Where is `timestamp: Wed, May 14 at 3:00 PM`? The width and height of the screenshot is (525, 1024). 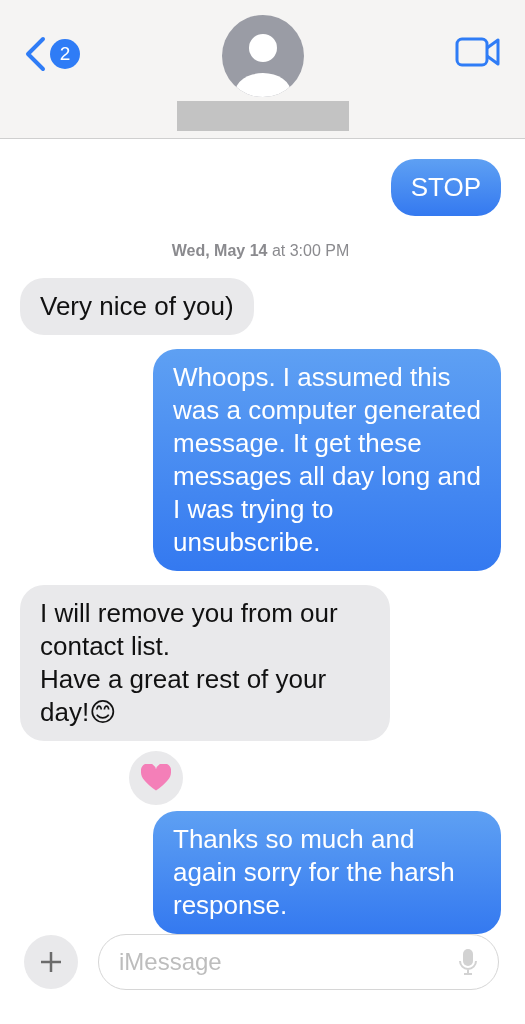 timestamp: Wed, May 14 at 3:00 PM is located at coordinates (260, 251).